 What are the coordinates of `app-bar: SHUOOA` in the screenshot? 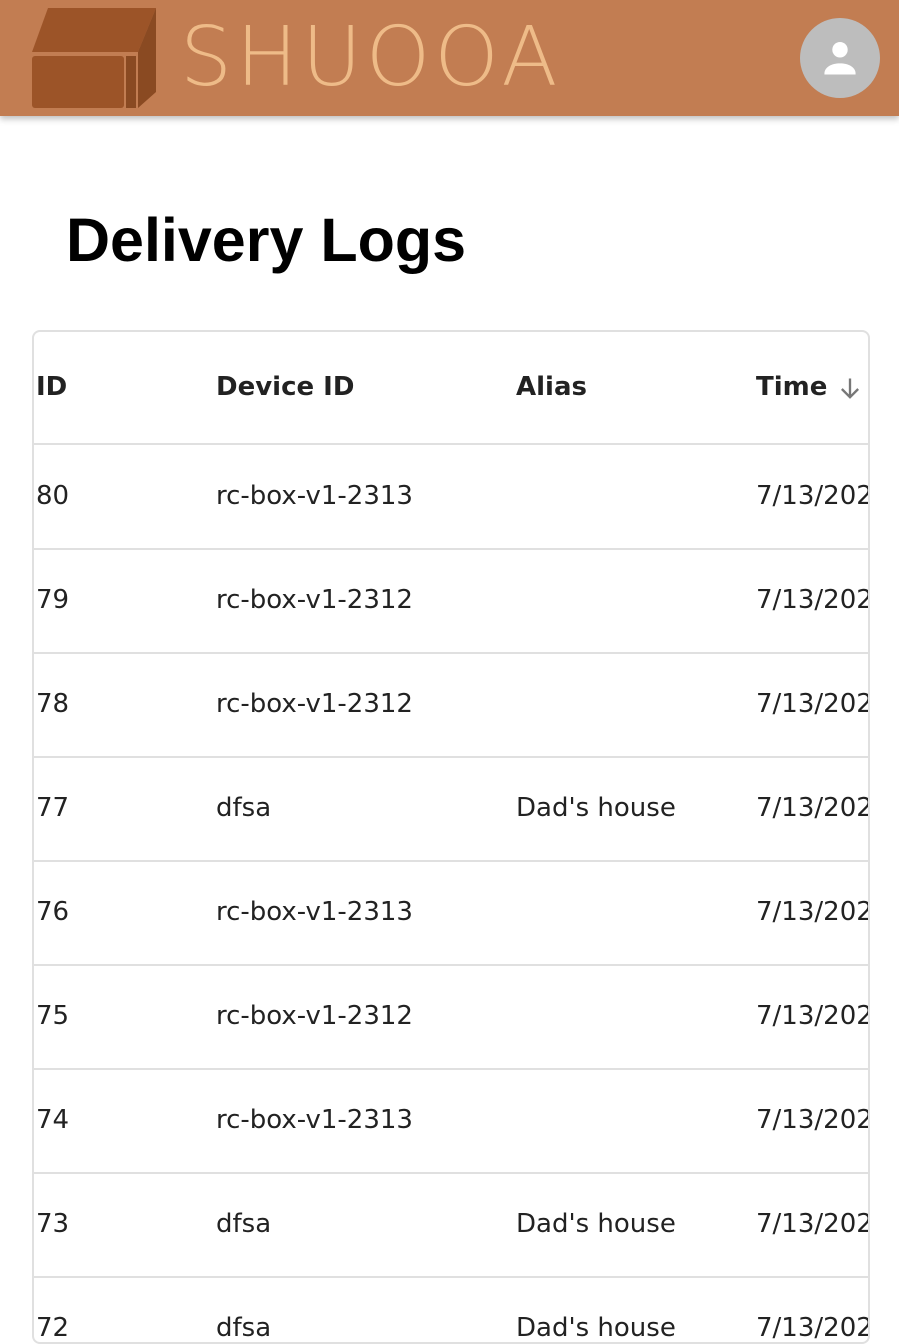 It's located at (449, 58).